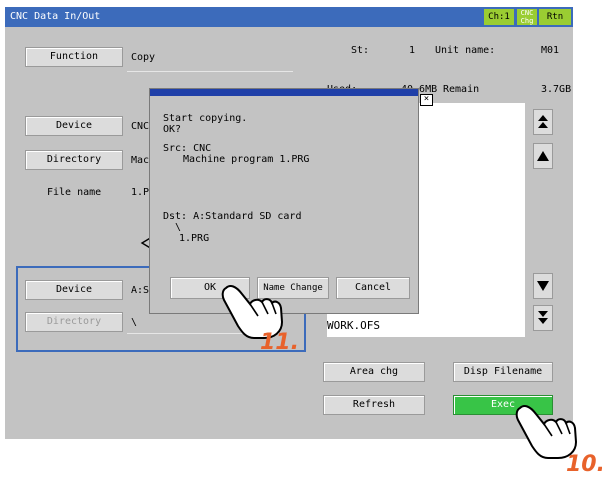  Describe the element at coordinates (74, 290) in the screenshot. I see `dest-device-button: Device` at that location.